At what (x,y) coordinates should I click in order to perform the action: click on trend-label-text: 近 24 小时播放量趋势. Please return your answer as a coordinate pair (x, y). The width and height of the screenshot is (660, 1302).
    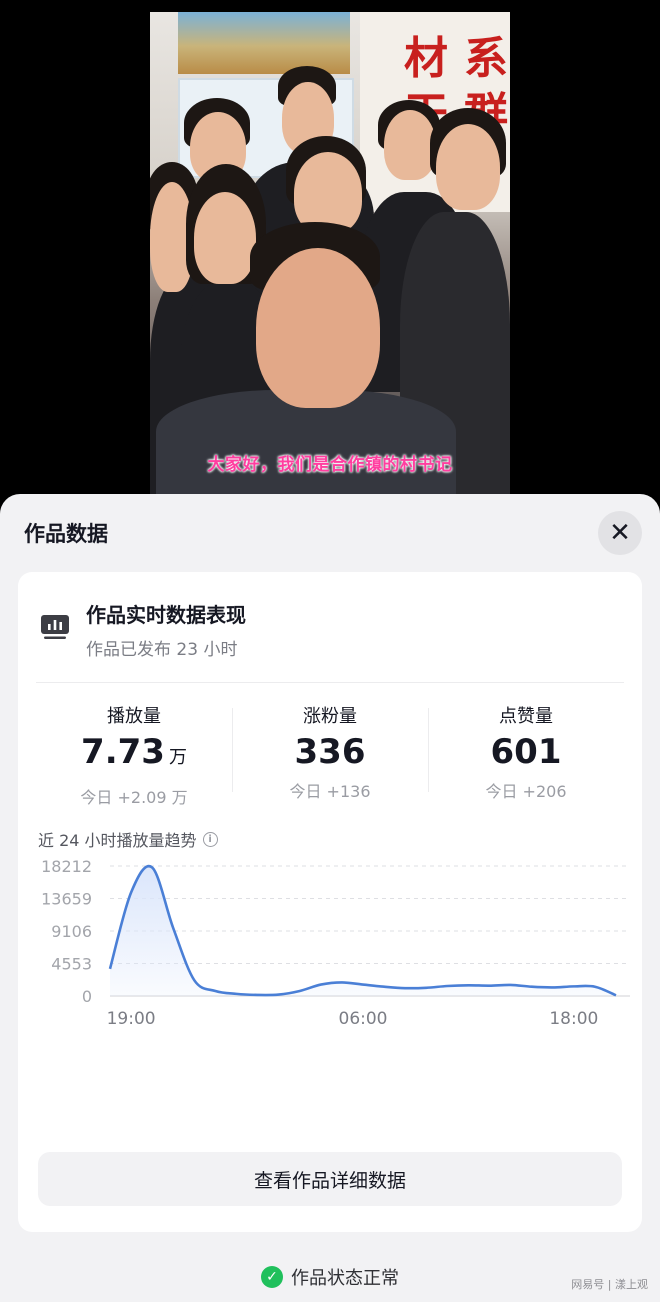
    Looking at the image, I should click on (117, 840).